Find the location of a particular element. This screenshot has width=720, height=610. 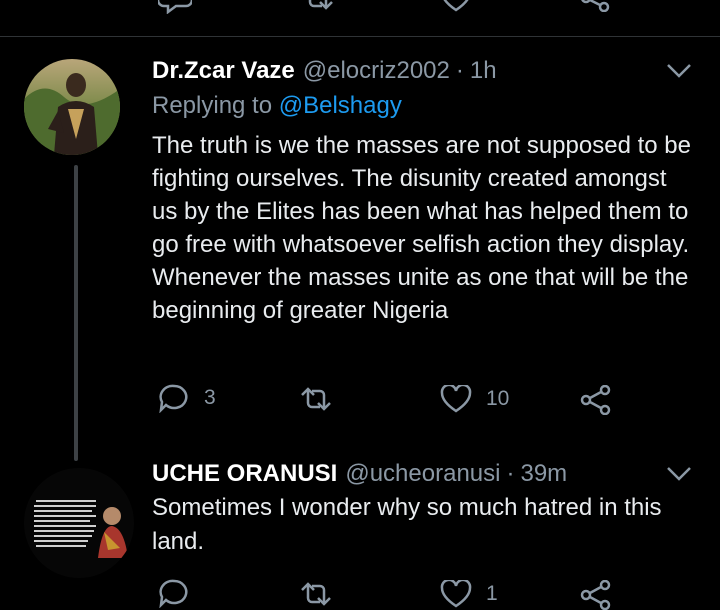

like-count: 1 is located at coordinates (492, 593).